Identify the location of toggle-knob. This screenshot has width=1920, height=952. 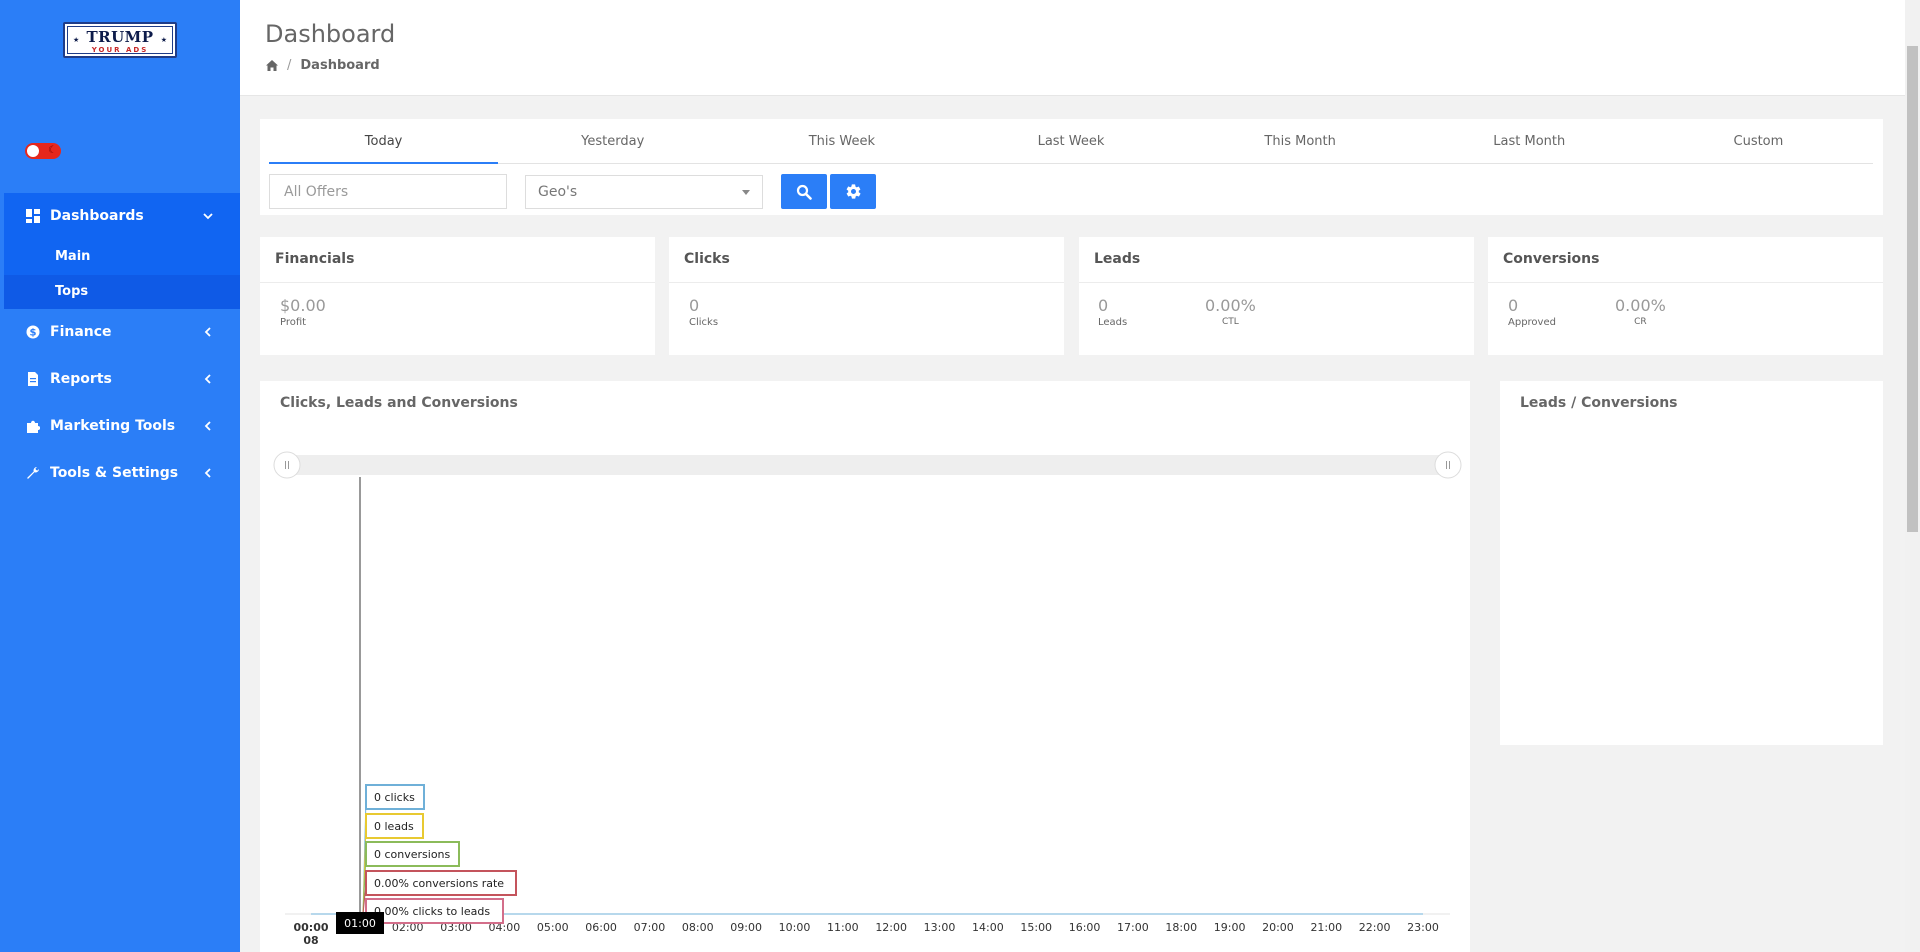
(33, 151).